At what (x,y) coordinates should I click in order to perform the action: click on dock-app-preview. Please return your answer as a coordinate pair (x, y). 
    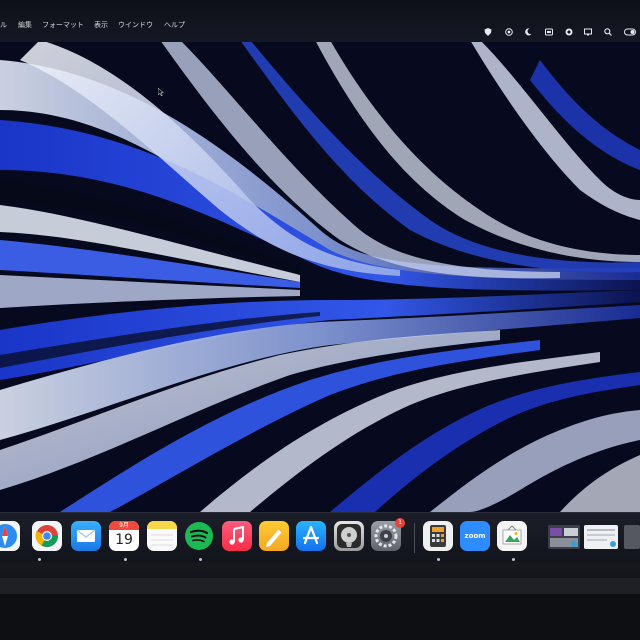
    Looking at the image, I should click on (512, 536).